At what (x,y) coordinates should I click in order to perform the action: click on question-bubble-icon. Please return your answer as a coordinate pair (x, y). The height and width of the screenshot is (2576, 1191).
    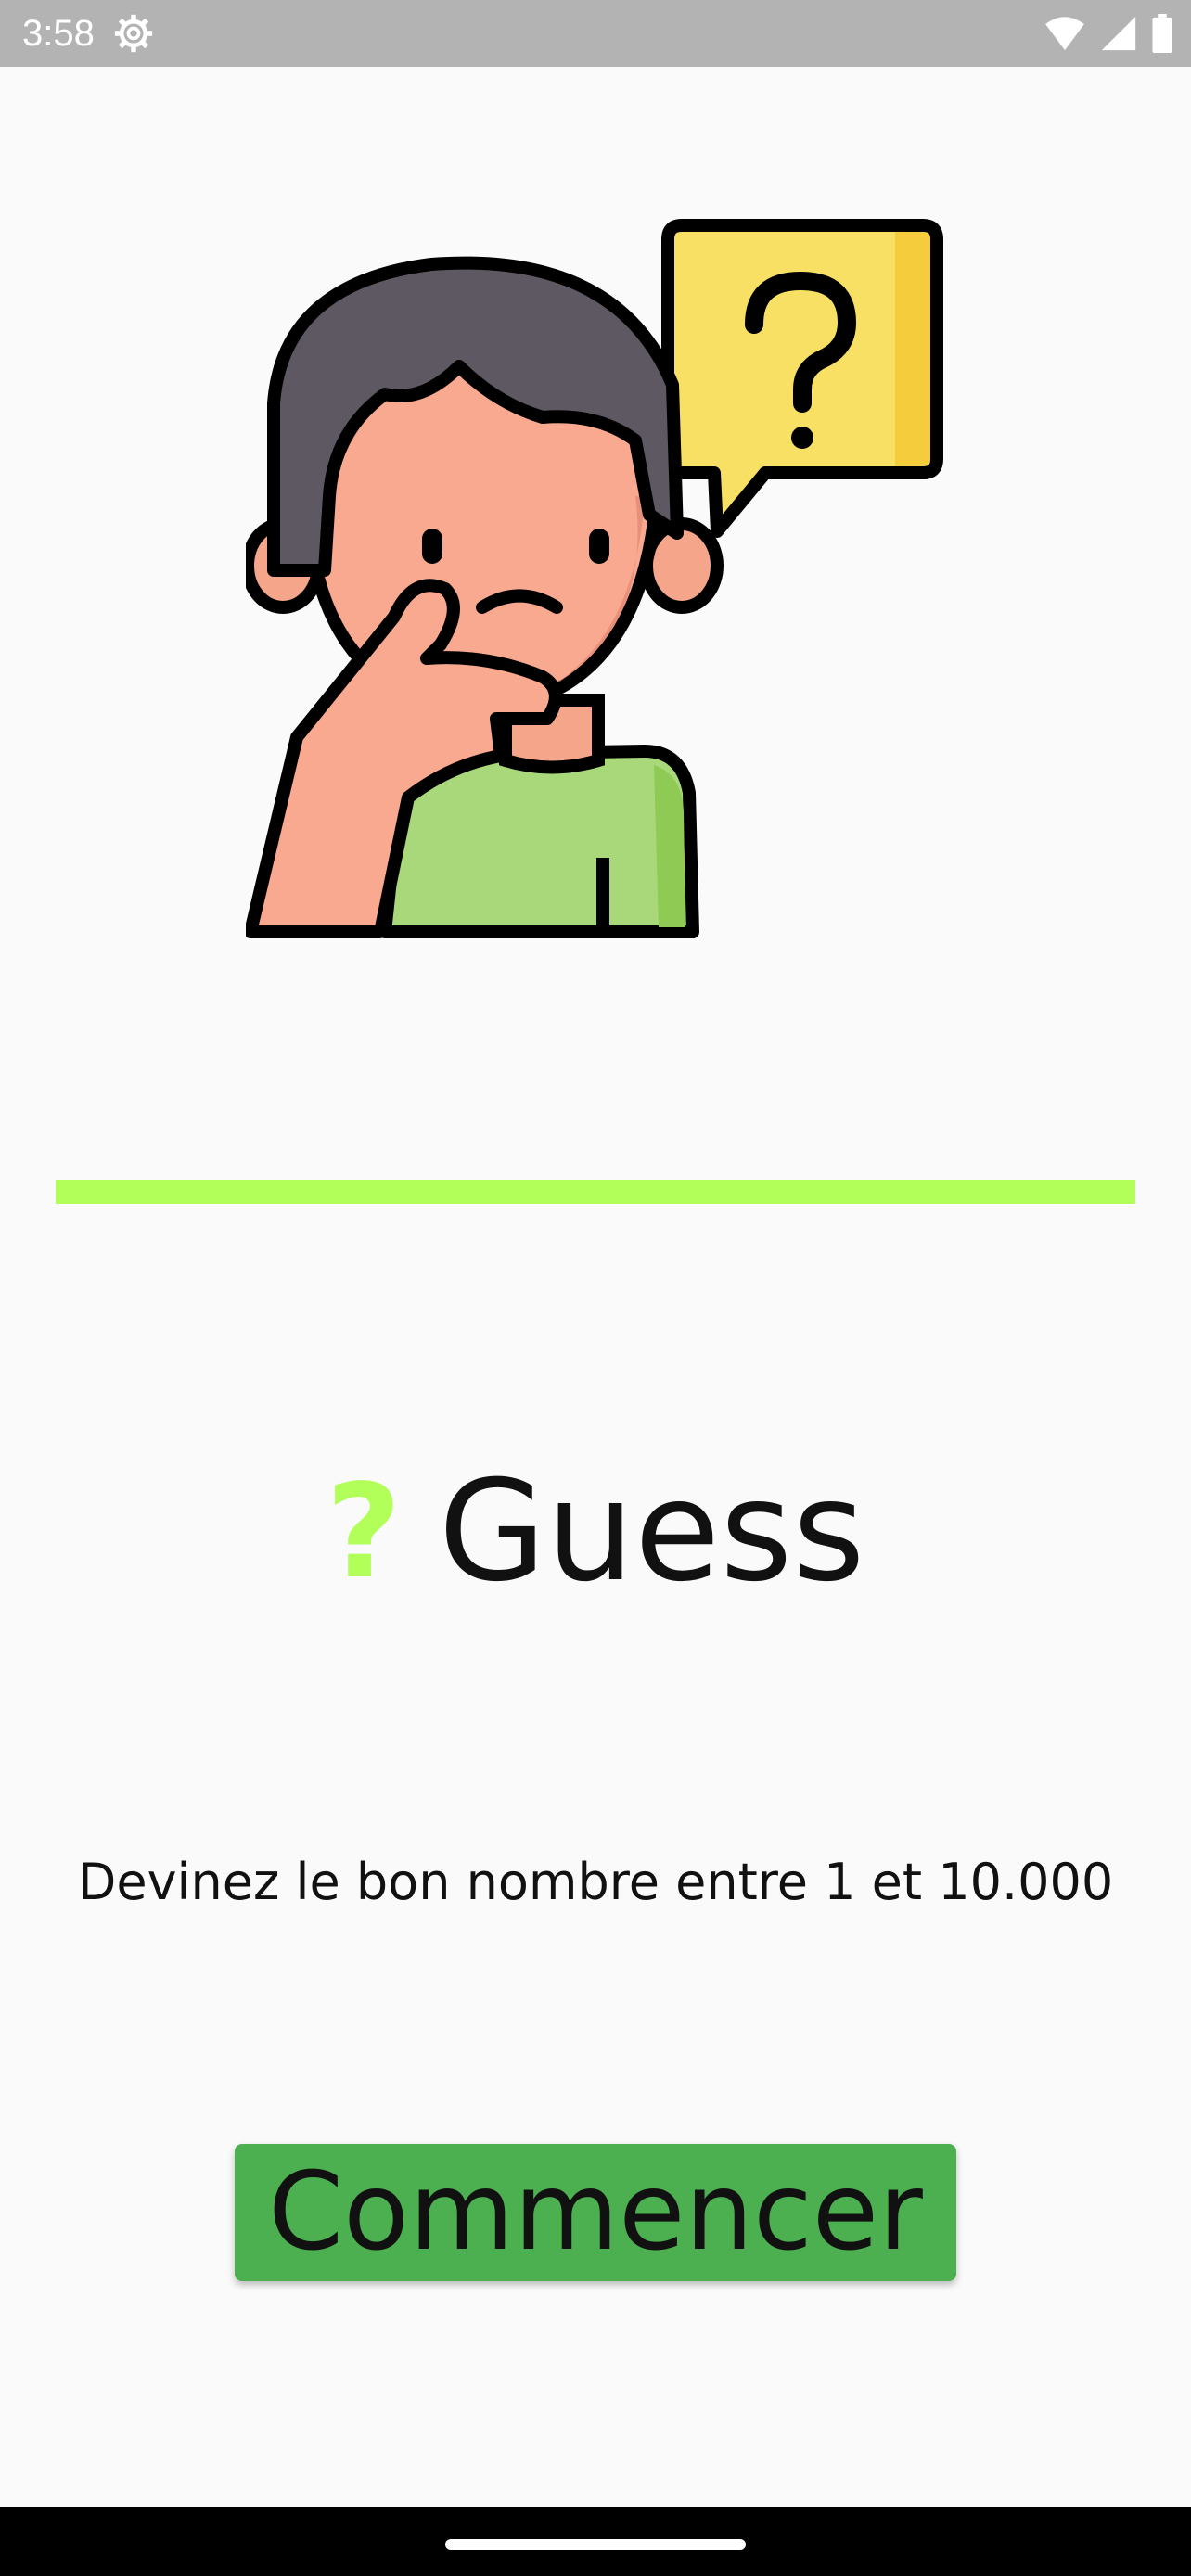
    Looking at the image, I should click on (802, 378).